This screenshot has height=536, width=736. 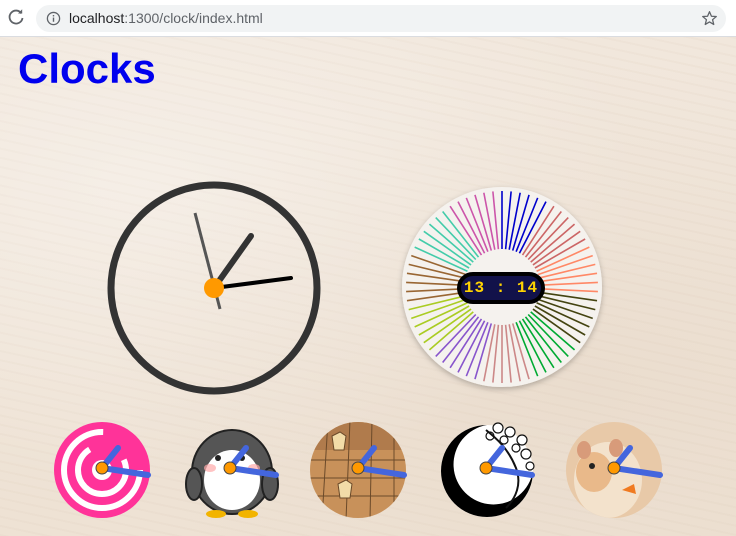 I want to click on digital-time-display: 13 : 14, so click(x=501, y=288).